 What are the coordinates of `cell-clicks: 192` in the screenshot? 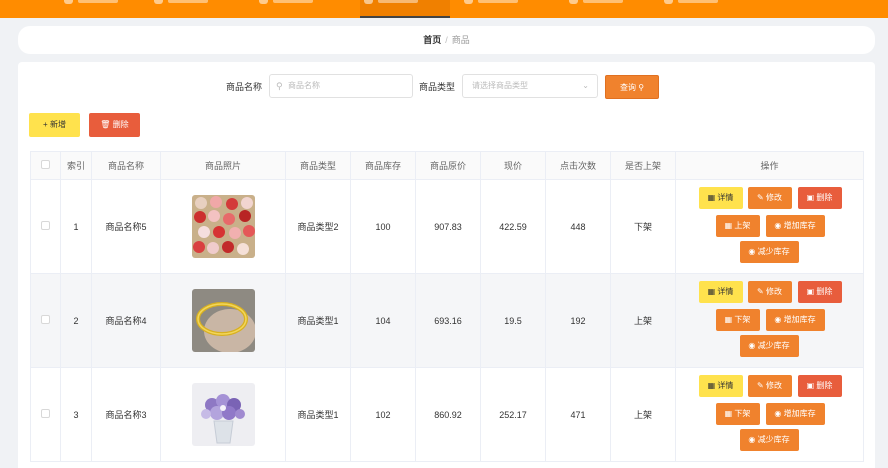 It's located at (578, 320).